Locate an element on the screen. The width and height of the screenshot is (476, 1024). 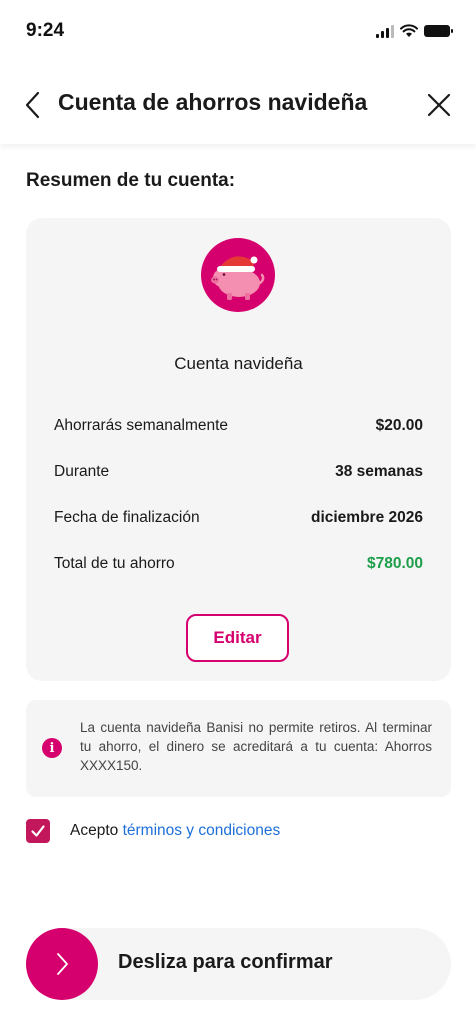
terms-text: Acepto términos y condiciones is located at coordinates (175, 831).